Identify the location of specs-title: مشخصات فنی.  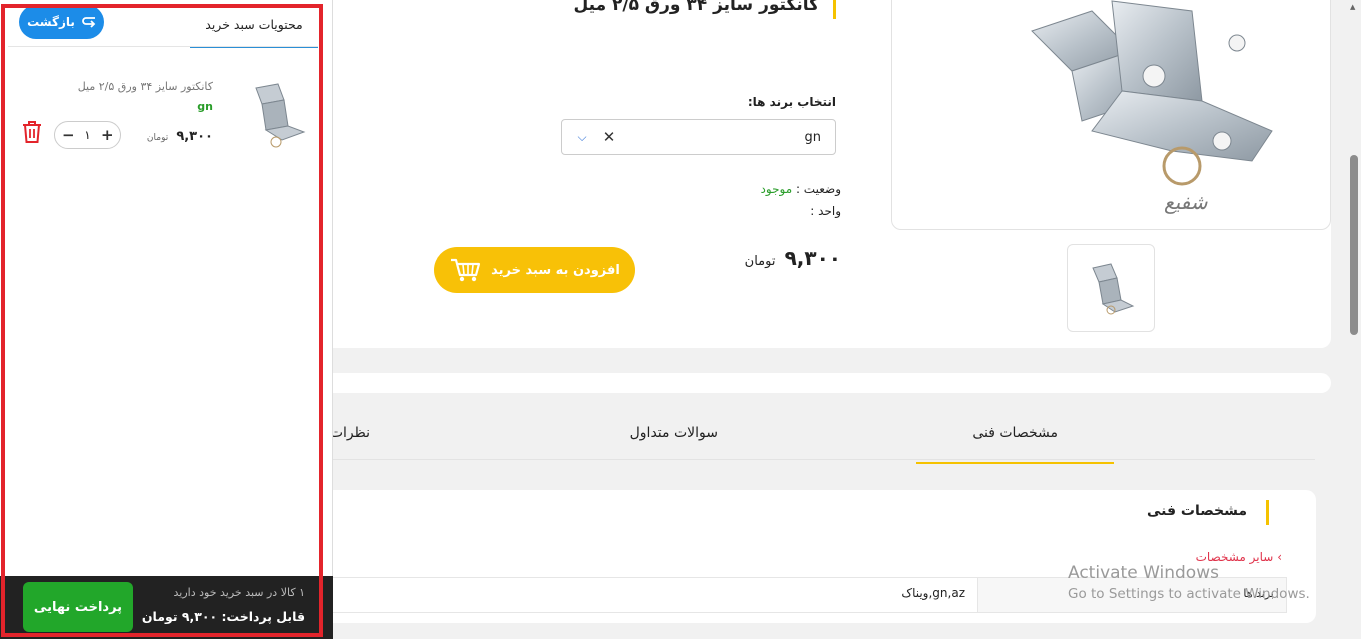
(1208, 512).